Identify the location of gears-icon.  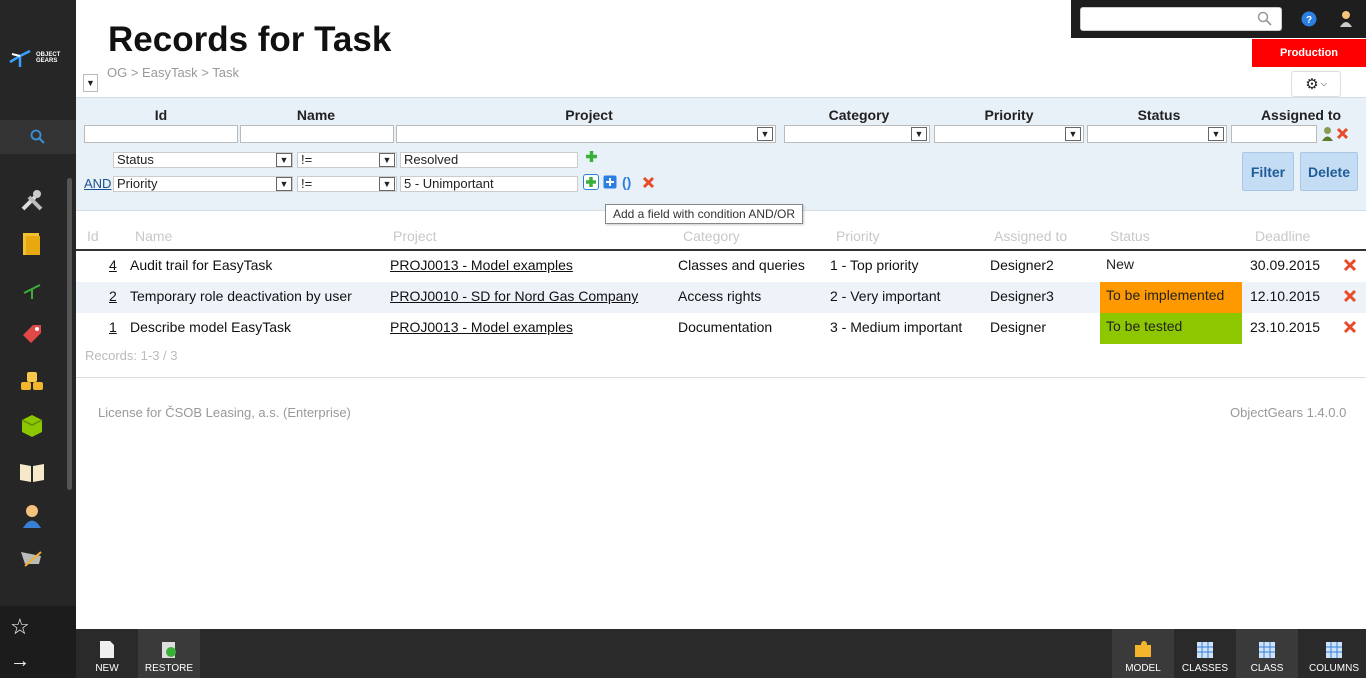
(32, 291).